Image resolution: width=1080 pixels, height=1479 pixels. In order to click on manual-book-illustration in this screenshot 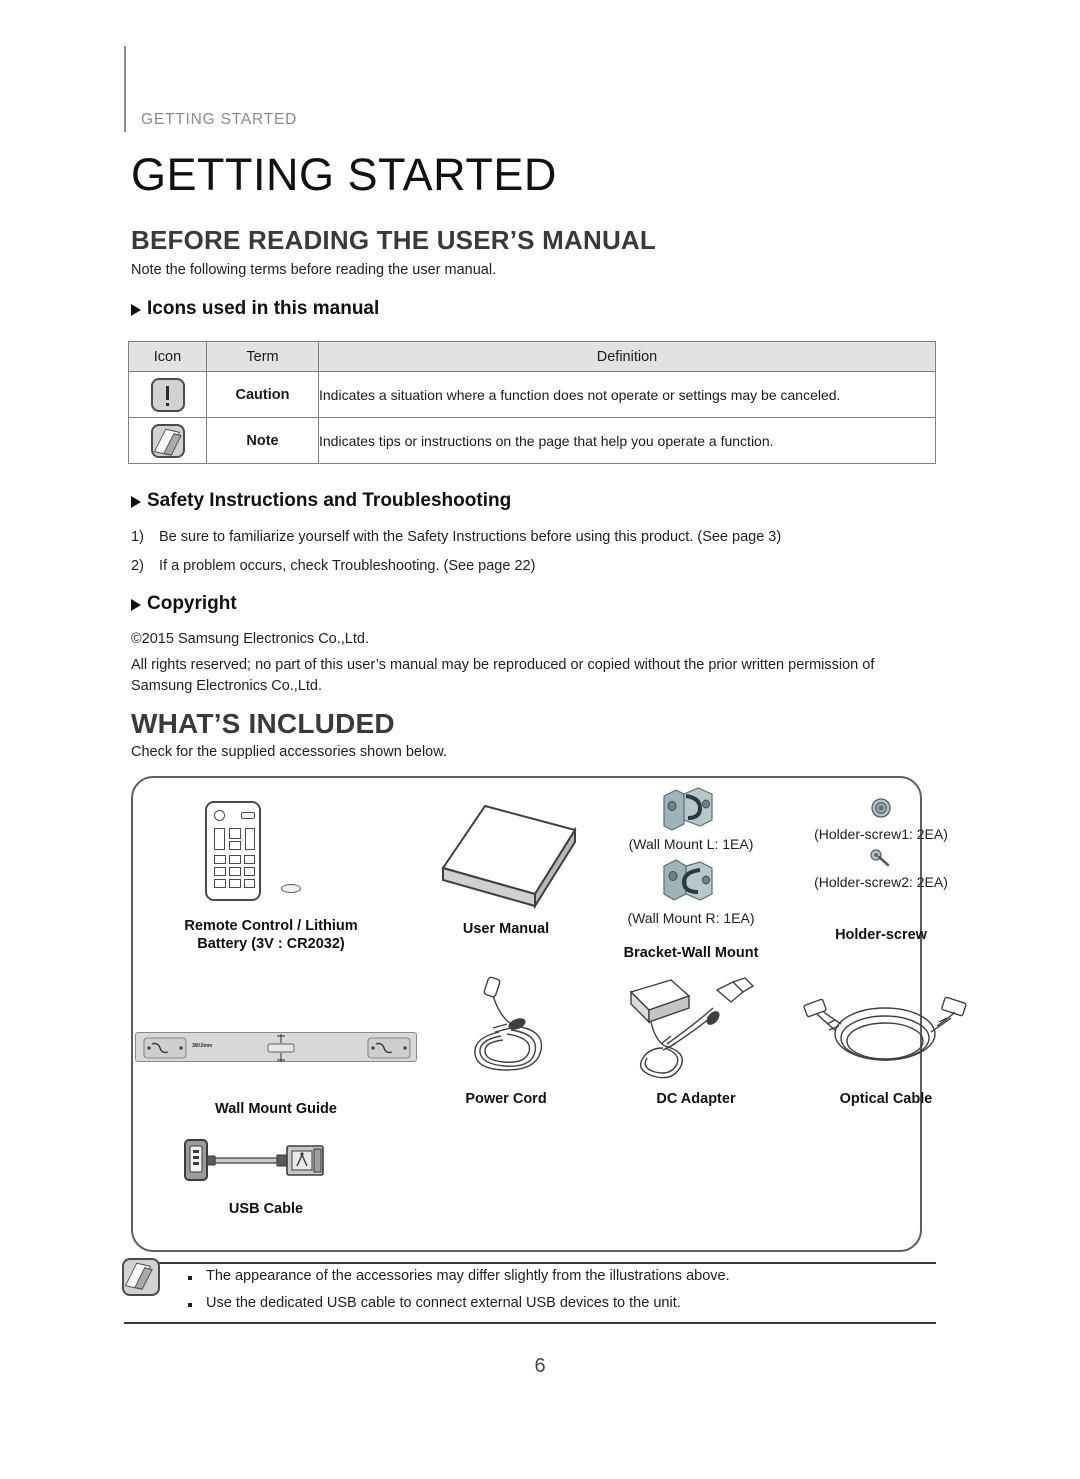, I will do `click(506, 862)`.